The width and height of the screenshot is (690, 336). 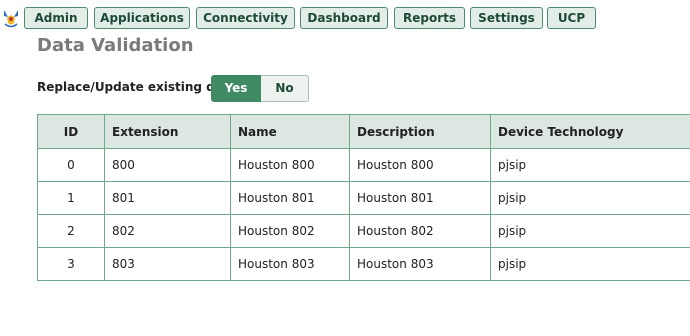 I want to click on cell-description: Houston 801, so click(x=420, y=198).